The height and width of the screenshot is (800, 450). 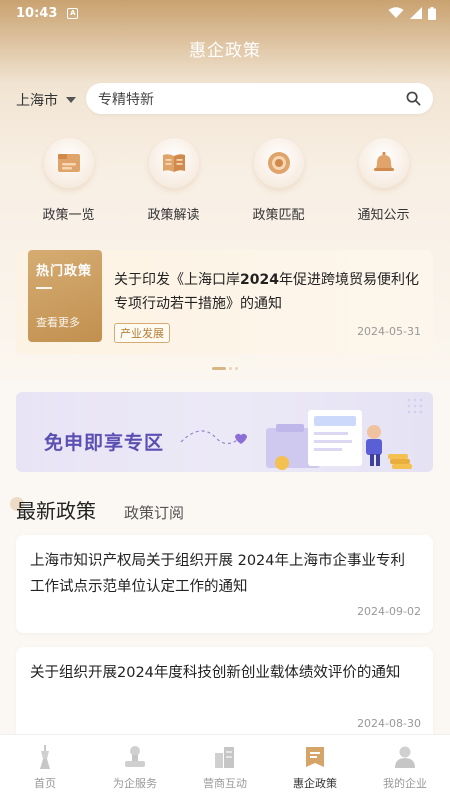 What do you see at coordinates (396, 12) in the screenshot?
I see `wifi-icon` at bounding box center [396, 12].